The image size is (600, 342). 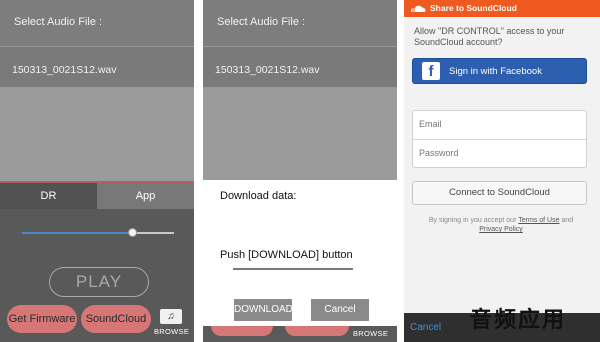 I want to click on tab-dr: DR, so click(x=48, y=196).